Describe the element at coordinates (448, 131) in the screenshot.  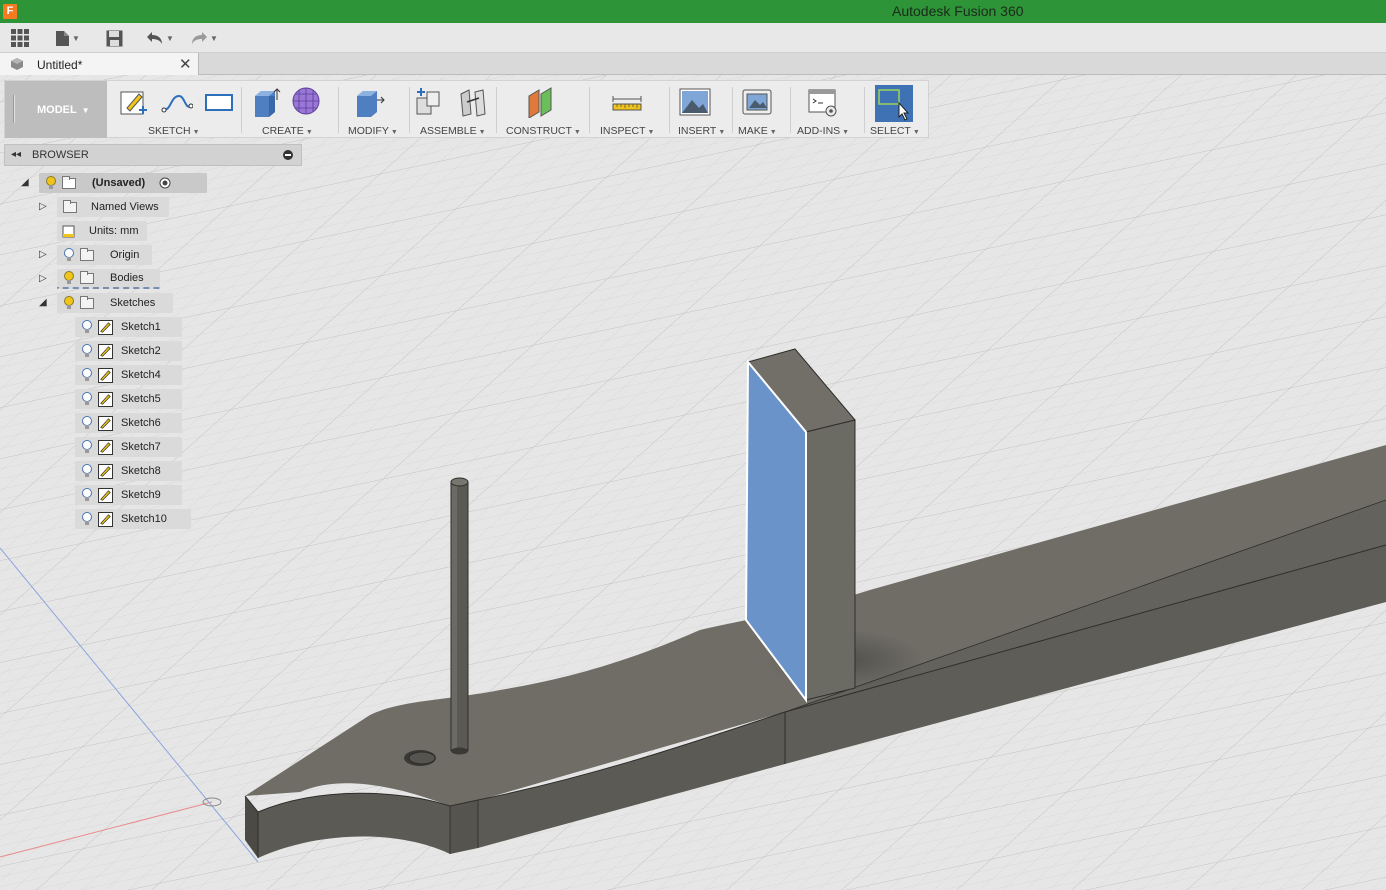
I see `assemble-group-label: ASSEMBLE` at that location.